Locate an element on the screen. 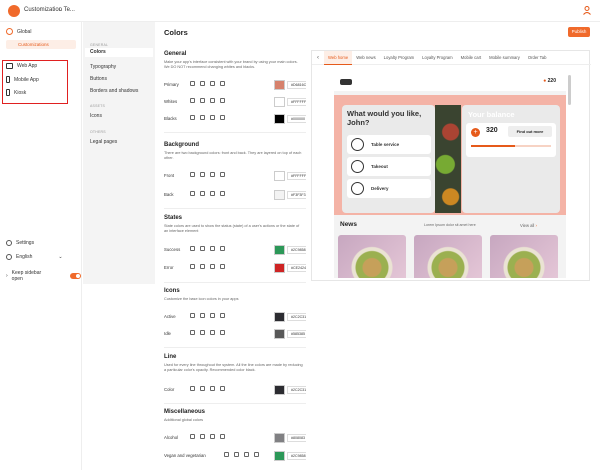 This screenshot has height=470, width=600. subnav-item-icons: Icons is located at coordinates (96, 116).